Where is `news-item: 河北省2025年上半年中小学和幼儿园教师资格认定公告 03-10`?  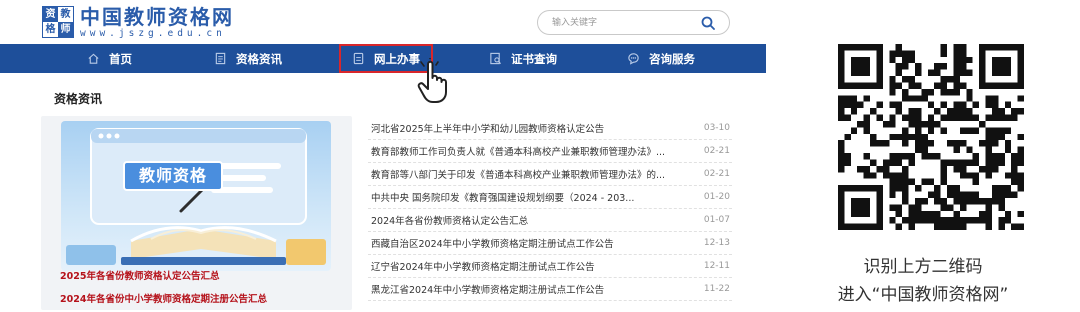
news-item: 河北省2025年上半年中小学和幼儿园教师资格认定公告 03-10 is located at coordinates (550, 128).